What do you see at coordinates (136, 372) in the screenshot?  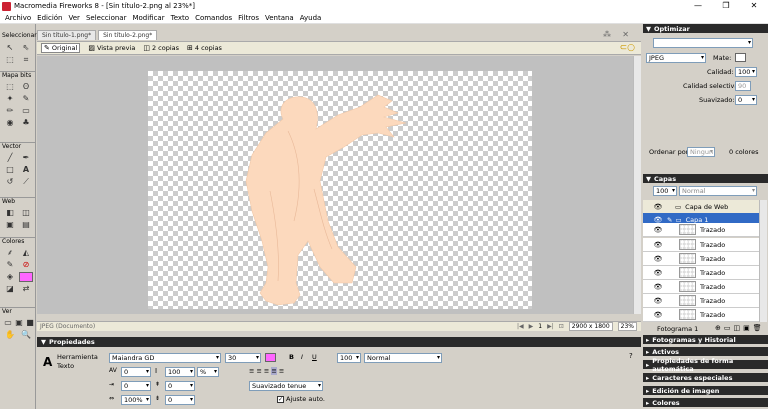 I see `kerning-field: 0` at bounding box center [136, 372].